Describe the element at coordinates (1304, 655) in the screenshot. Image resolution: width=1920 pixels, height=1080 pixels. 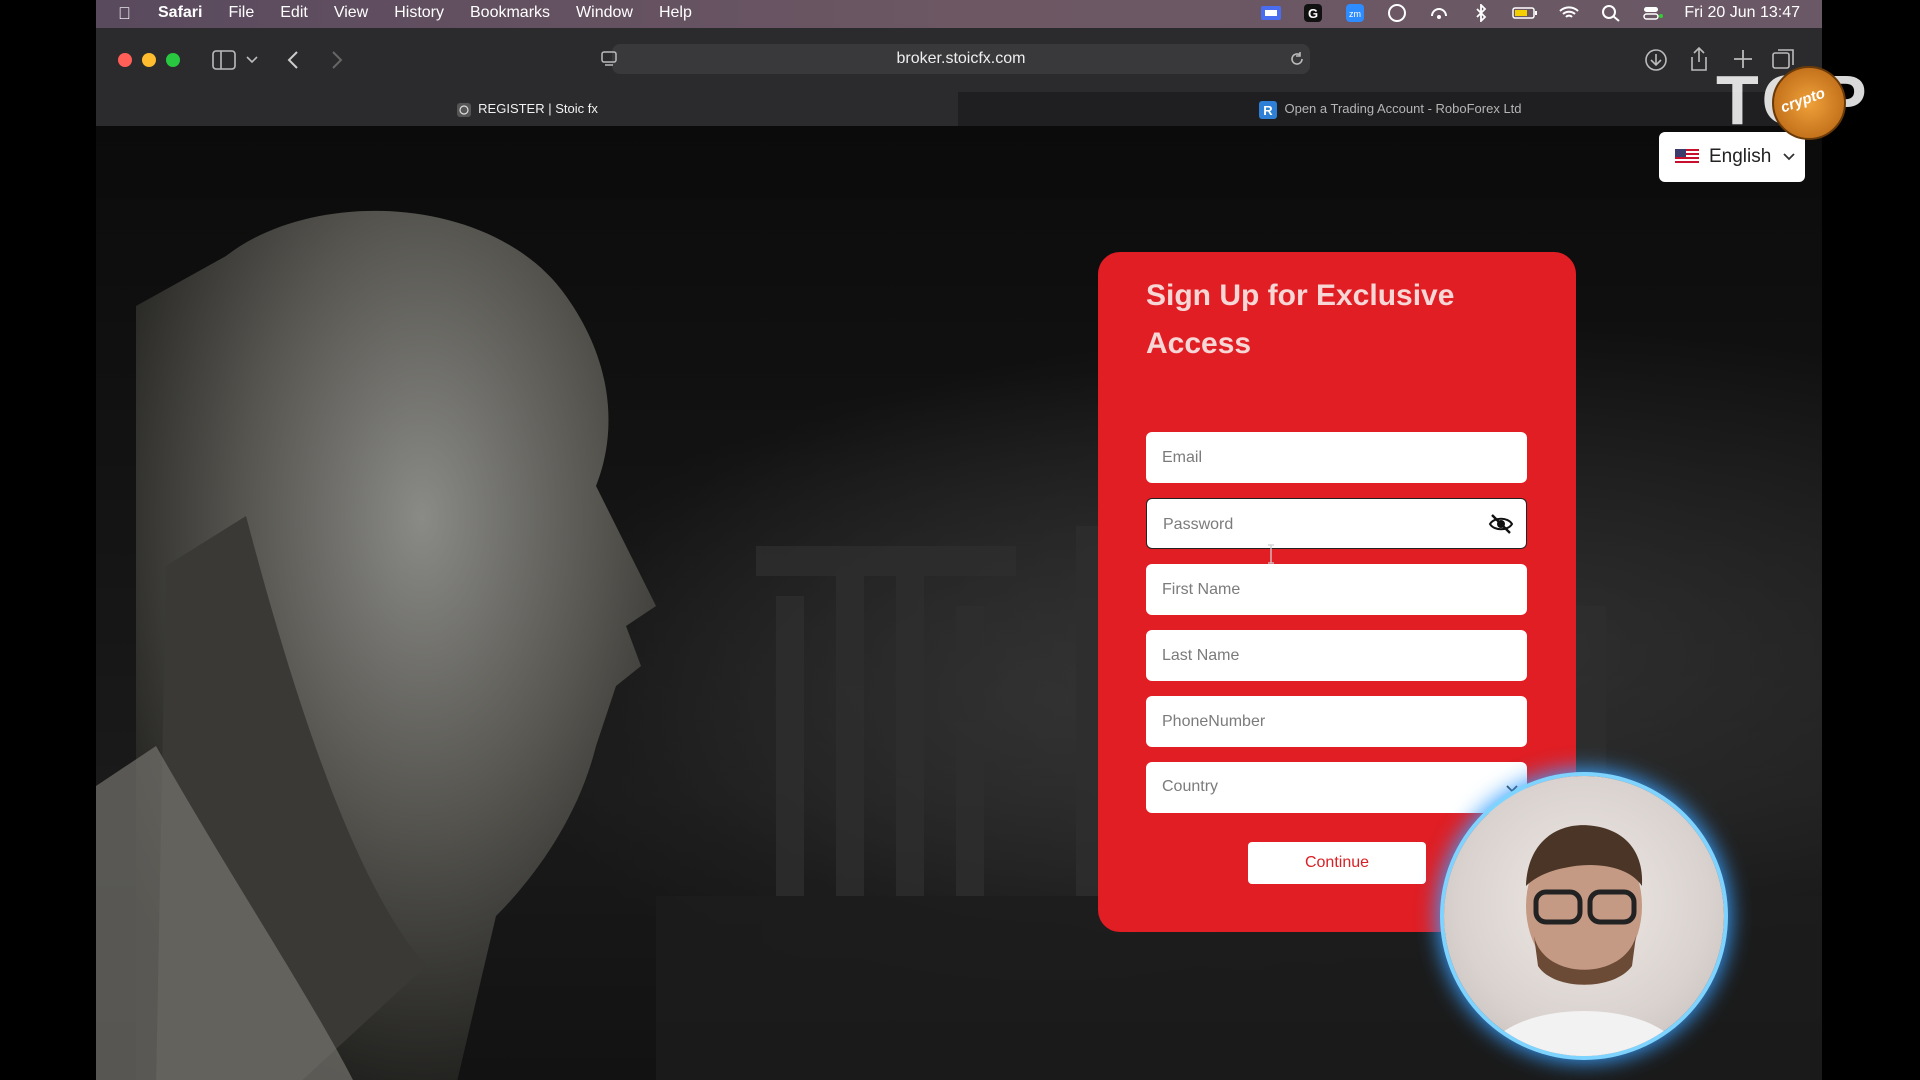
I see `last-name-field` at that location.